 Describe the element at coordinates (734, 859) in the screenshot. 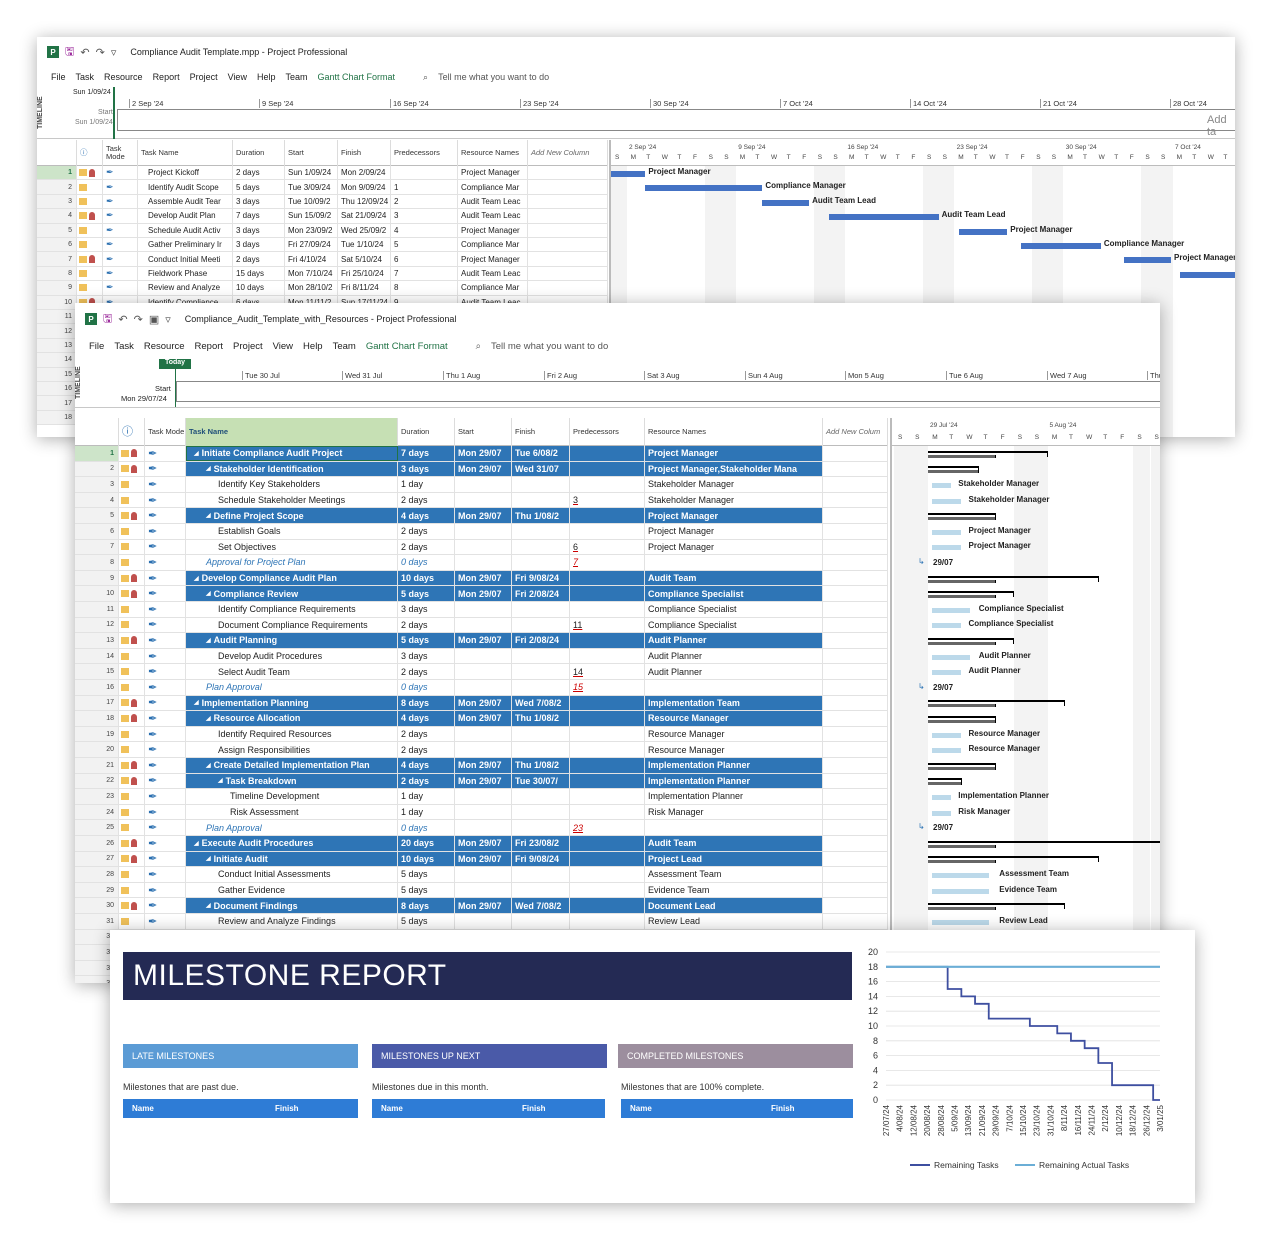

I see `resource-cell: Project Lead` at that location.